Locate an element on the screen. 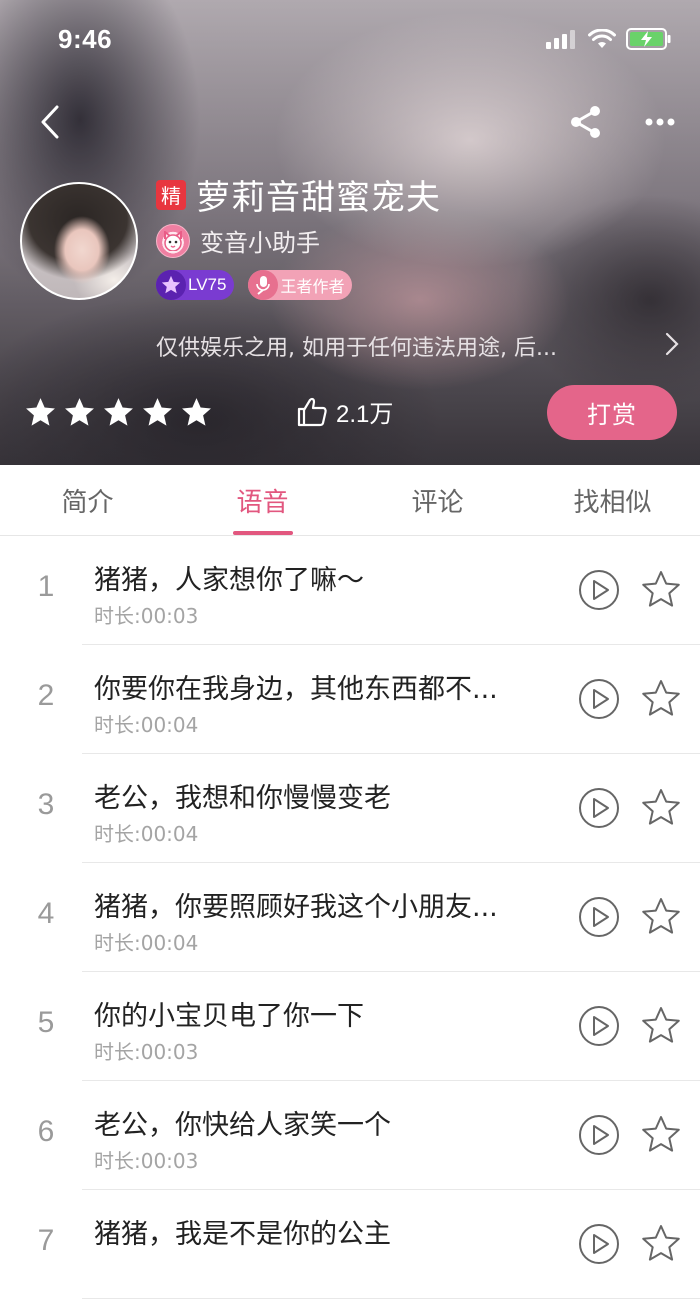 The height and width of the screenshot is (1299, 700). cat-face-icon is located at coordinates (173, 240).